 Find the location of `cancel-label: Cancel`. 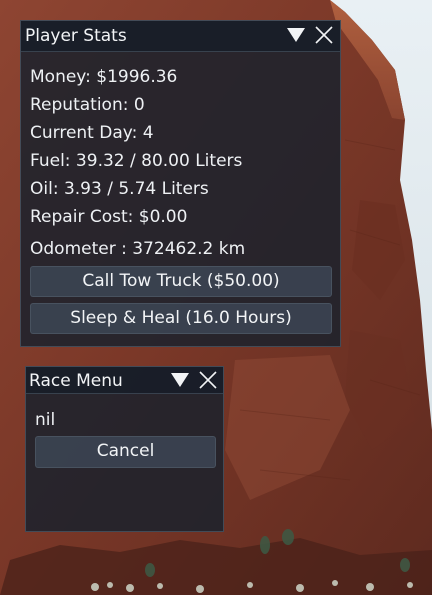

cancel-label: Cancel is located at coordinates (125, 451).